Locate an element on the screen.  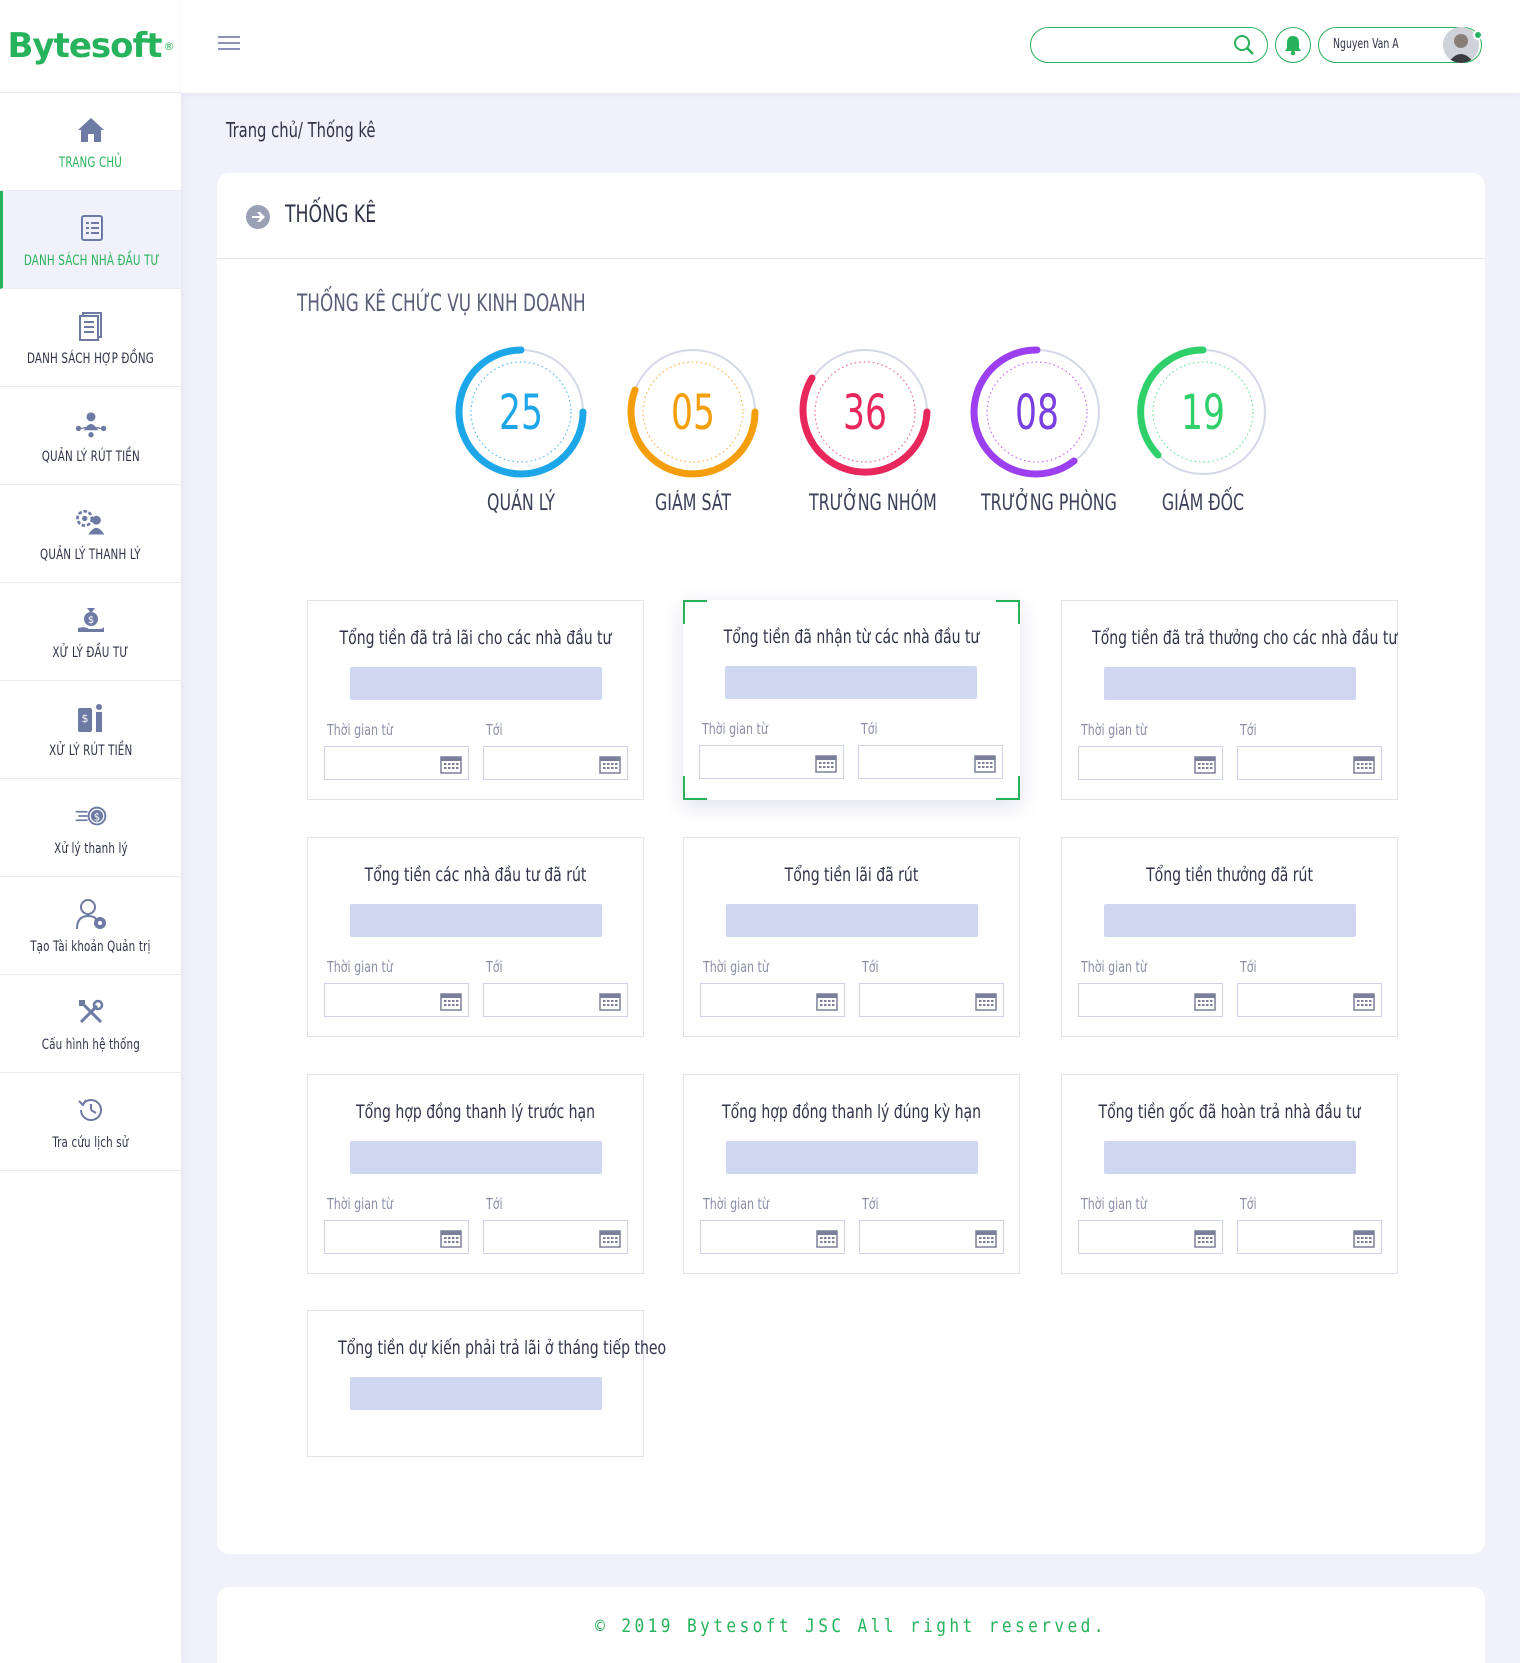
progress-ring: 25 is located at coordinates (521, 412).